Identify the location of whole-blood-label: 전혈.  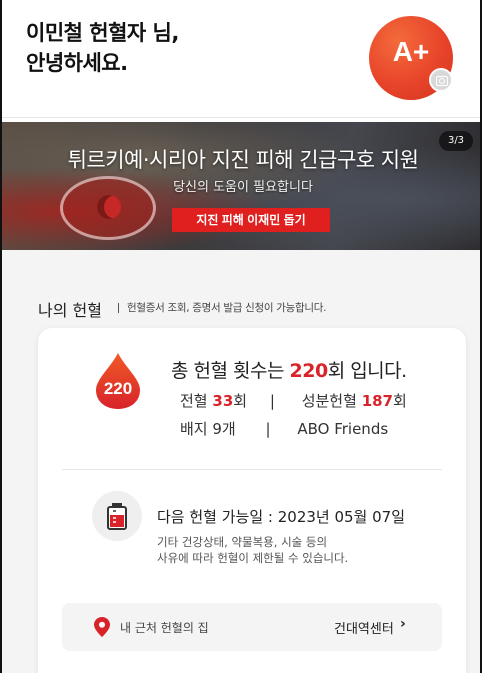
(194, 401).